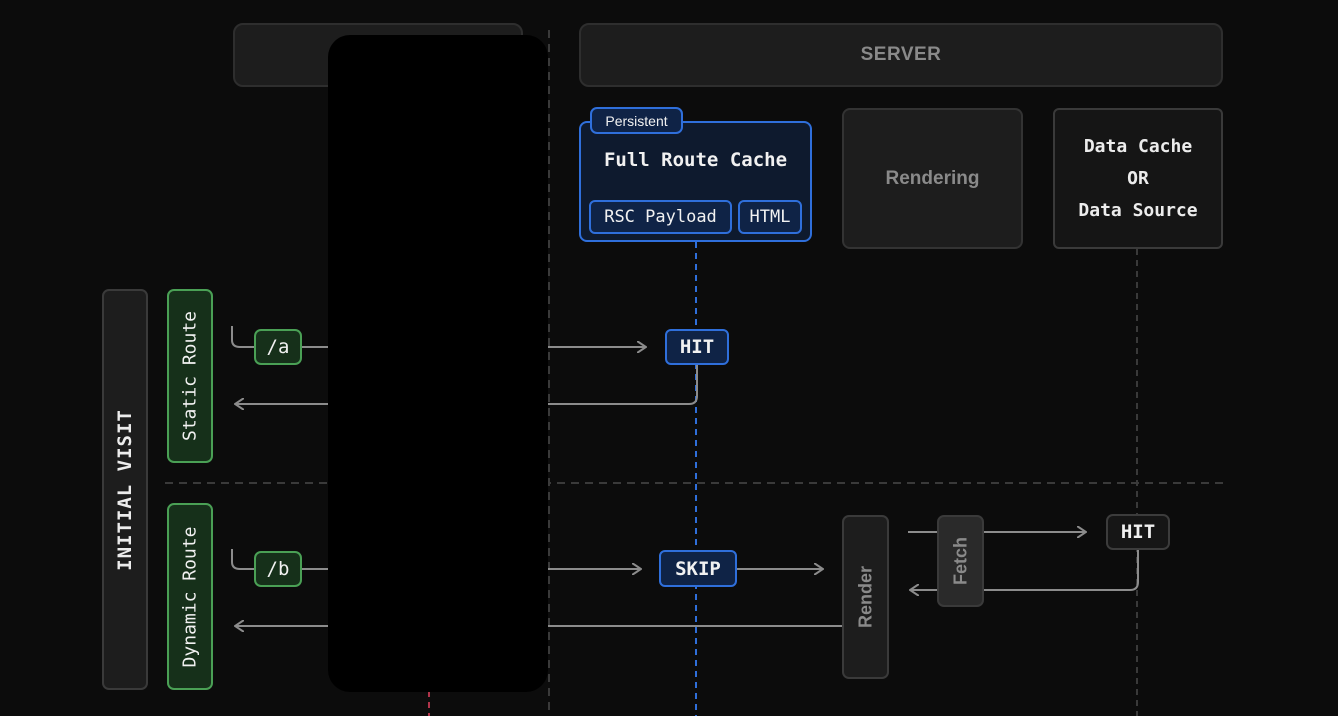 The image size is (1338, 716). What do you see at coordinates (695, 160) in the screenshot?
I see `full-route-cache-title: Full Route Cache` at bounding box center [695, 160].